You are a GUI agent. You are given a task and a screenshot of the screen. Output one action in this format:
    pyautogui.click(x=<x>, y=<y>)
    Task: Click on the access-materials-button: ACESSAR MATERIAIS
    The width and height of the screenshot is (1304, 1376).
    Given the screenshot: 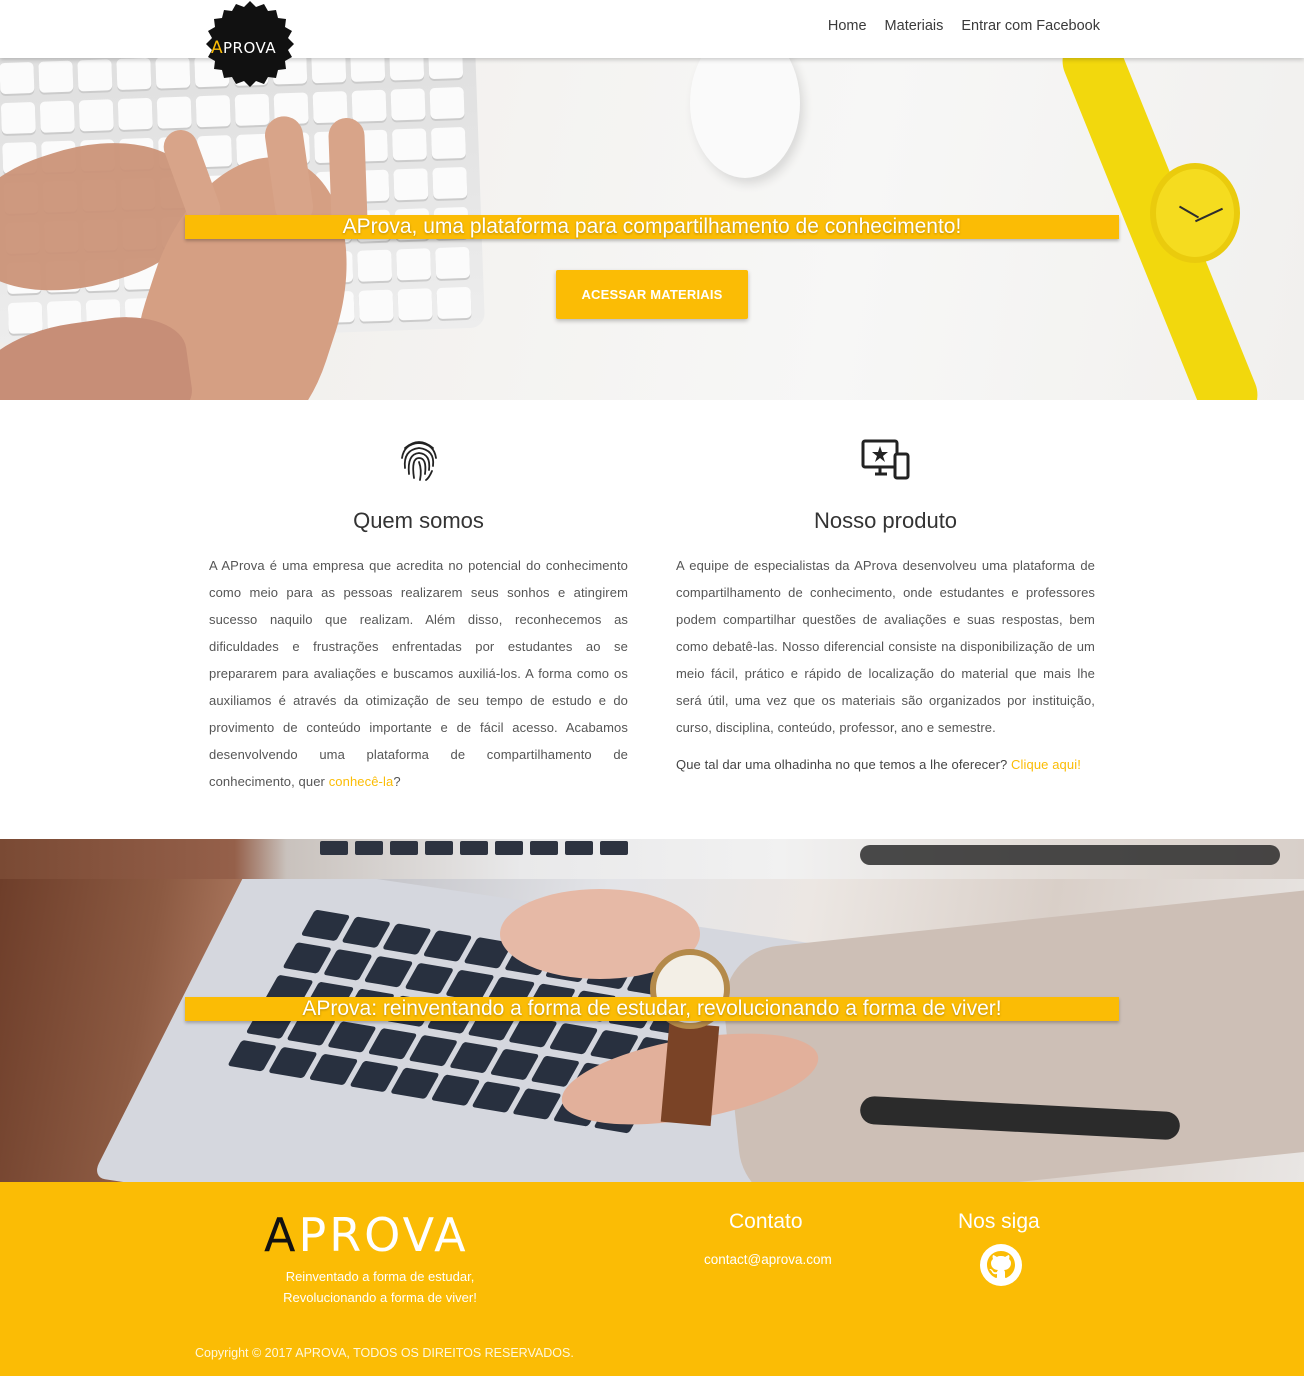 What is the action you would take?
    pyautogui.click(x=652, y=294)
    